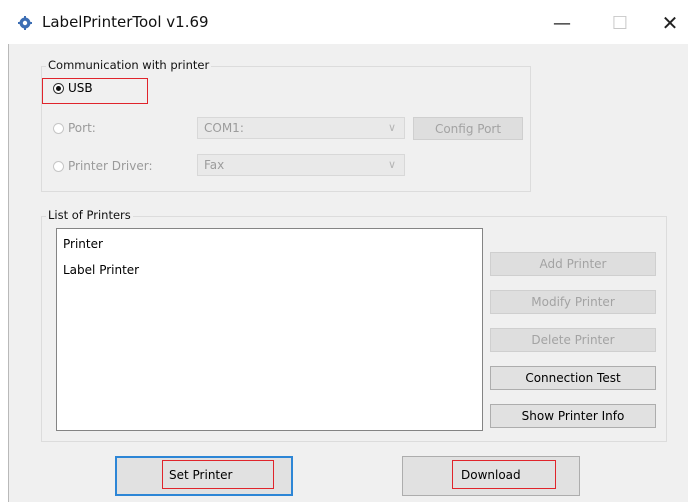 The height and width of the screenshot is (502, 688). What do you see at coordinates (110, 166) in the screenshot?
I see `printer-driver-radio-label: Printer Driver:` at bounding box center [110, 166].